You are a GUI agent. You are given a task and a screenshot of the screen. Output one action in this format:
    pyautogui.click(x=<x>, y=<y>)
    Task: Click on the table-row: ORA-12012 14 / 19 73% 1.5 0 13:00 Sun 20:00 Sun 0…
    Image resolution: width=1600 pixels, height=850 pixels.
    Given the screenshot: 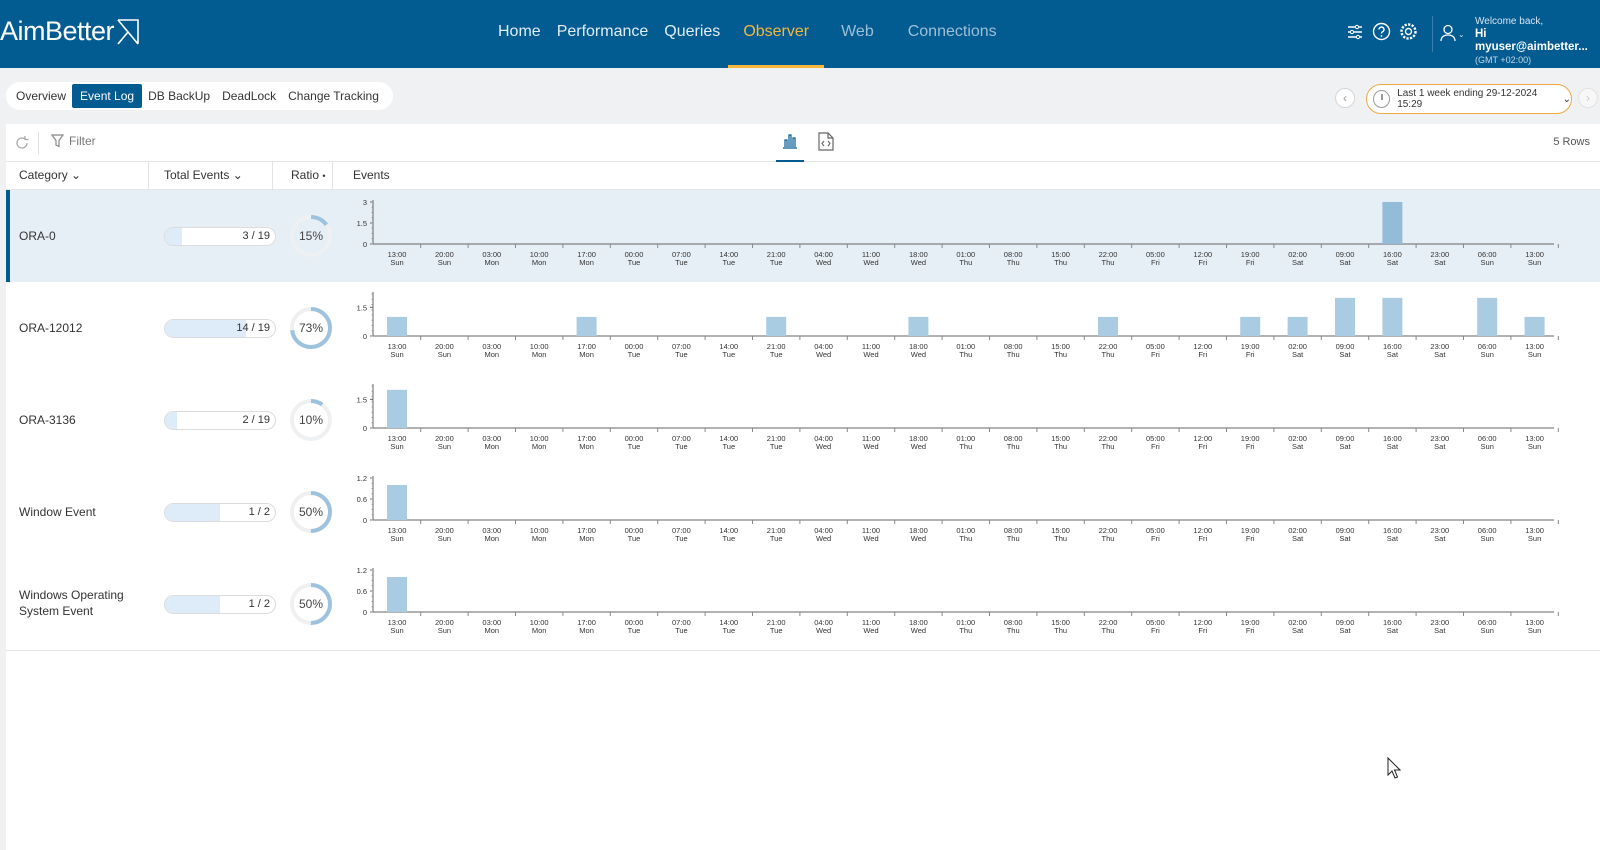 What is the action you would take?
    pyautogui.click(x=803, y=328)
    